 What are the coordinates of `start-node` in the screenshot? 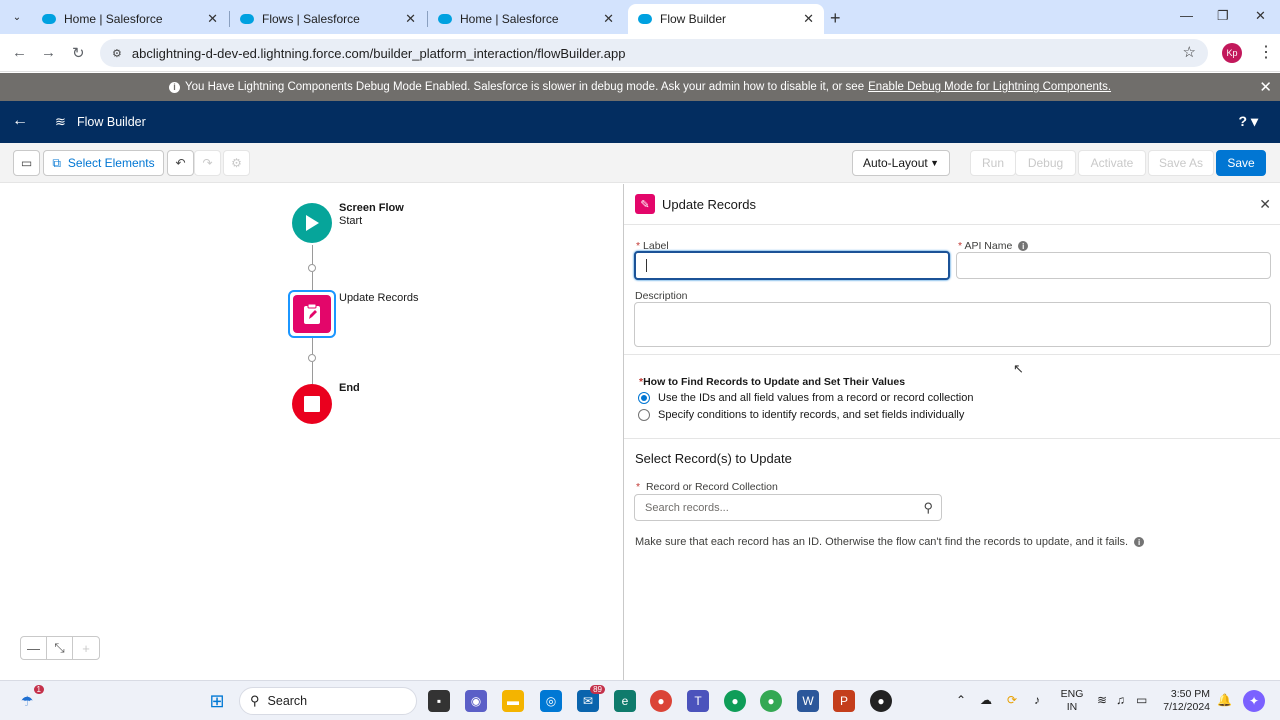 It's located at (312, 223).